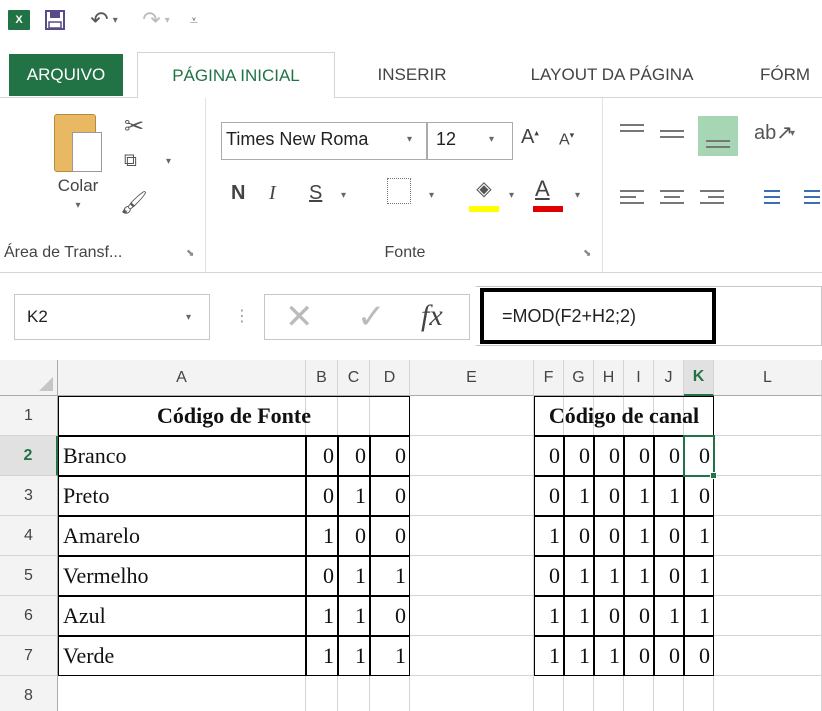  Describe the element at coordinates (470, 141) in the screenshot. I see `font-size-select: 12` at that location.